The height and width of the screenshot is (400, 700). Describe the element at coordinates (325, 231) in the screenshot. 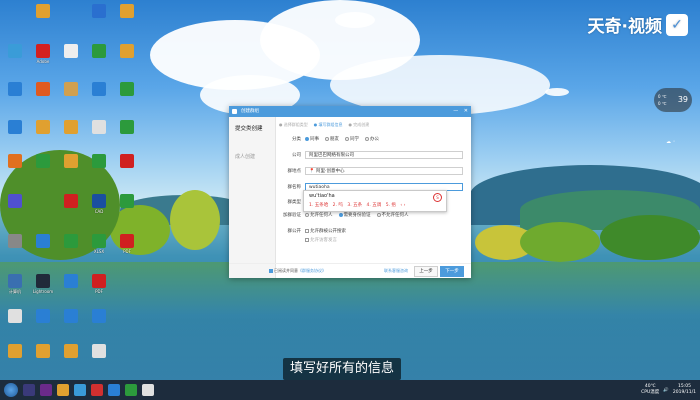

I see `checkbox-public-search: 允许群被公开搜索` at that location.